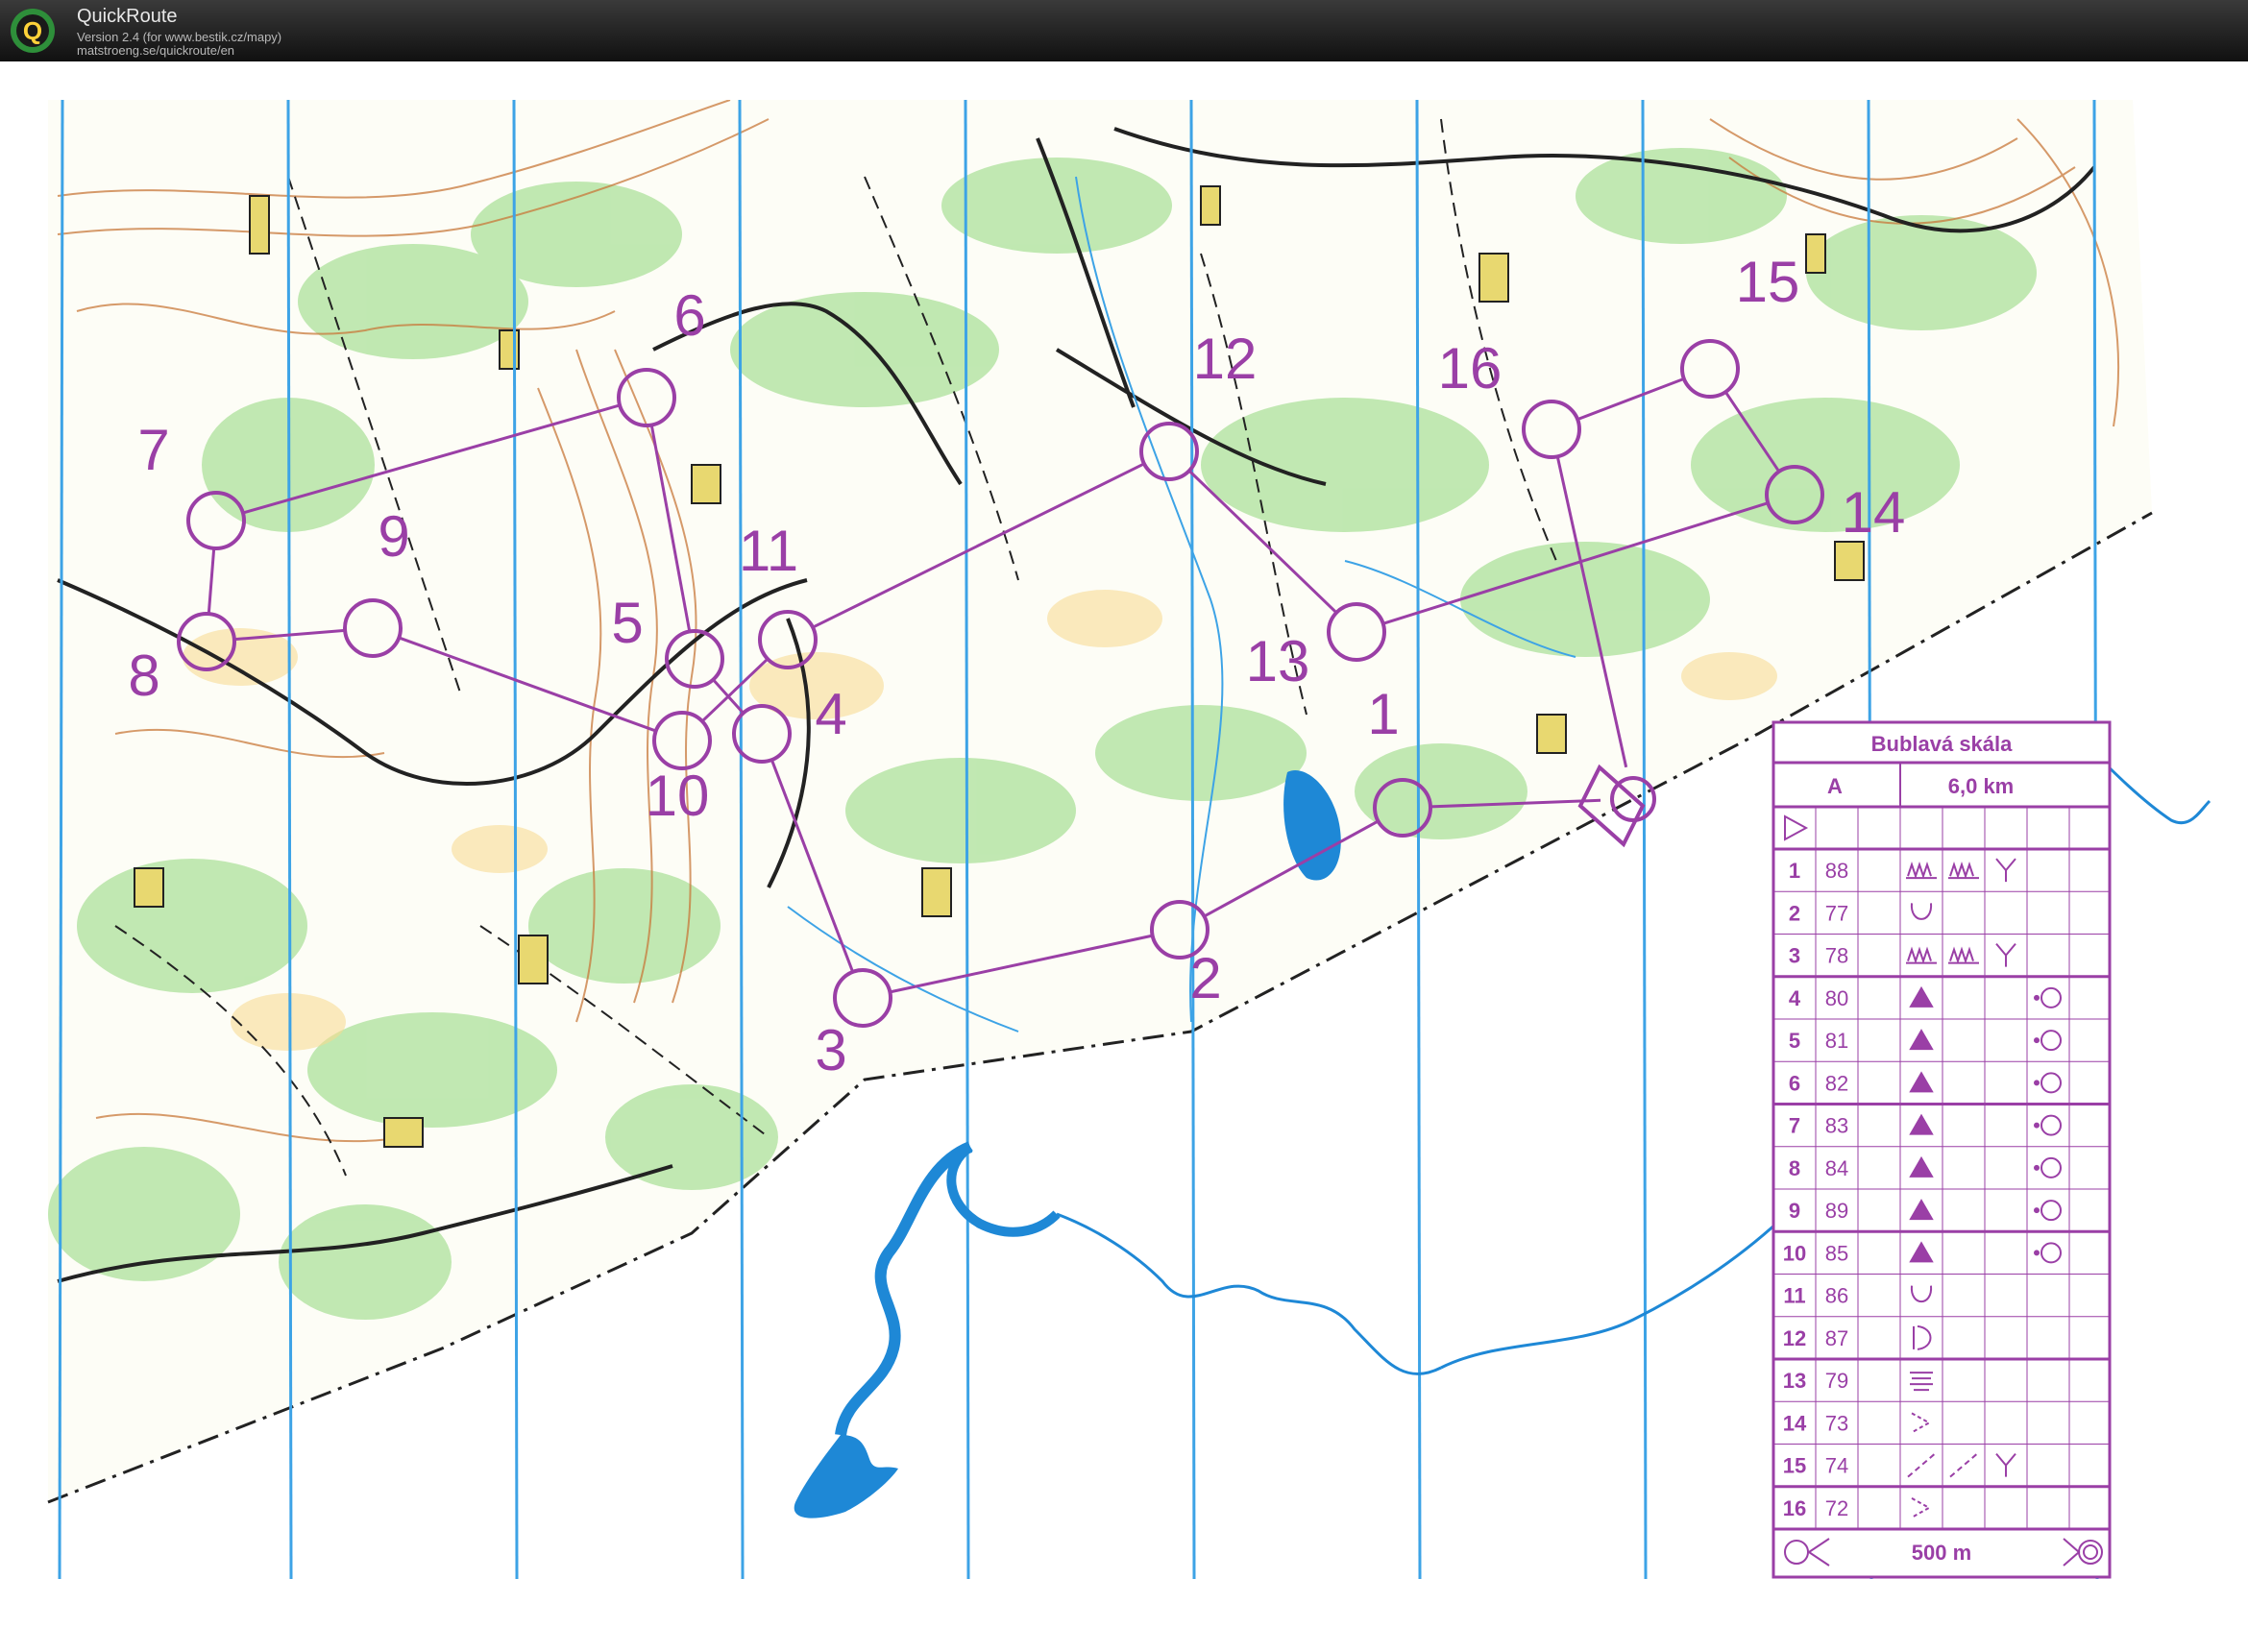  What do you see at coordinates (1795, 1466) in the screenshot?
I see `description-control-number: 15` at bounding box center [1795, 1466].